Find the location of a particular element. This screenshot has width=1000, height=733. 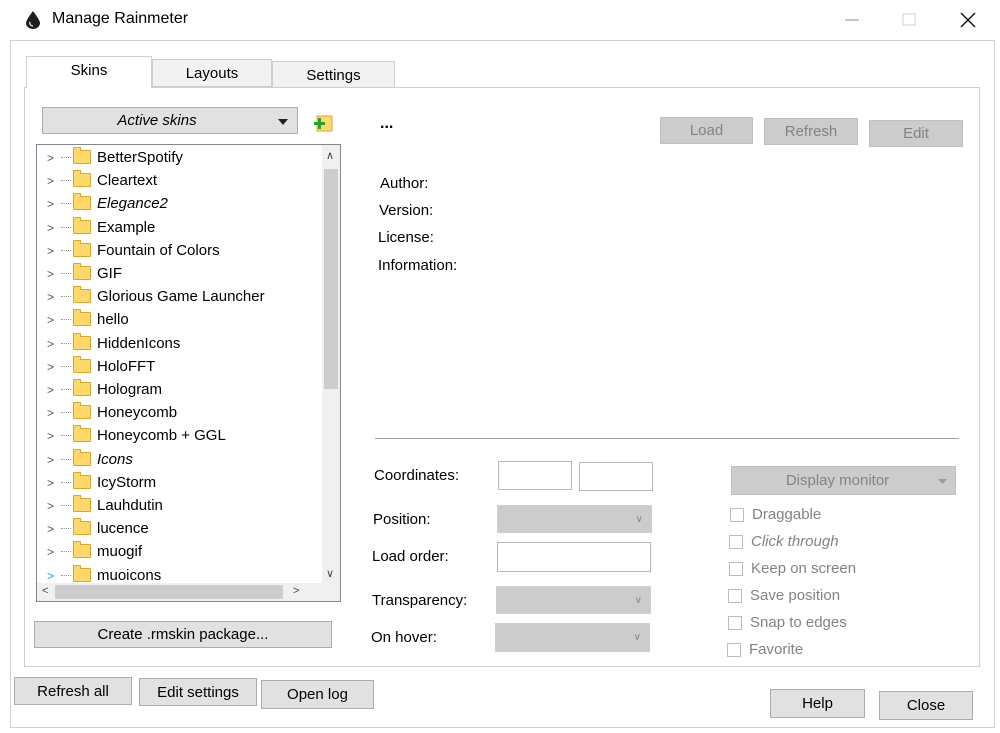

tree-item-label: Honeycomb is located at coordinates (137, 413).